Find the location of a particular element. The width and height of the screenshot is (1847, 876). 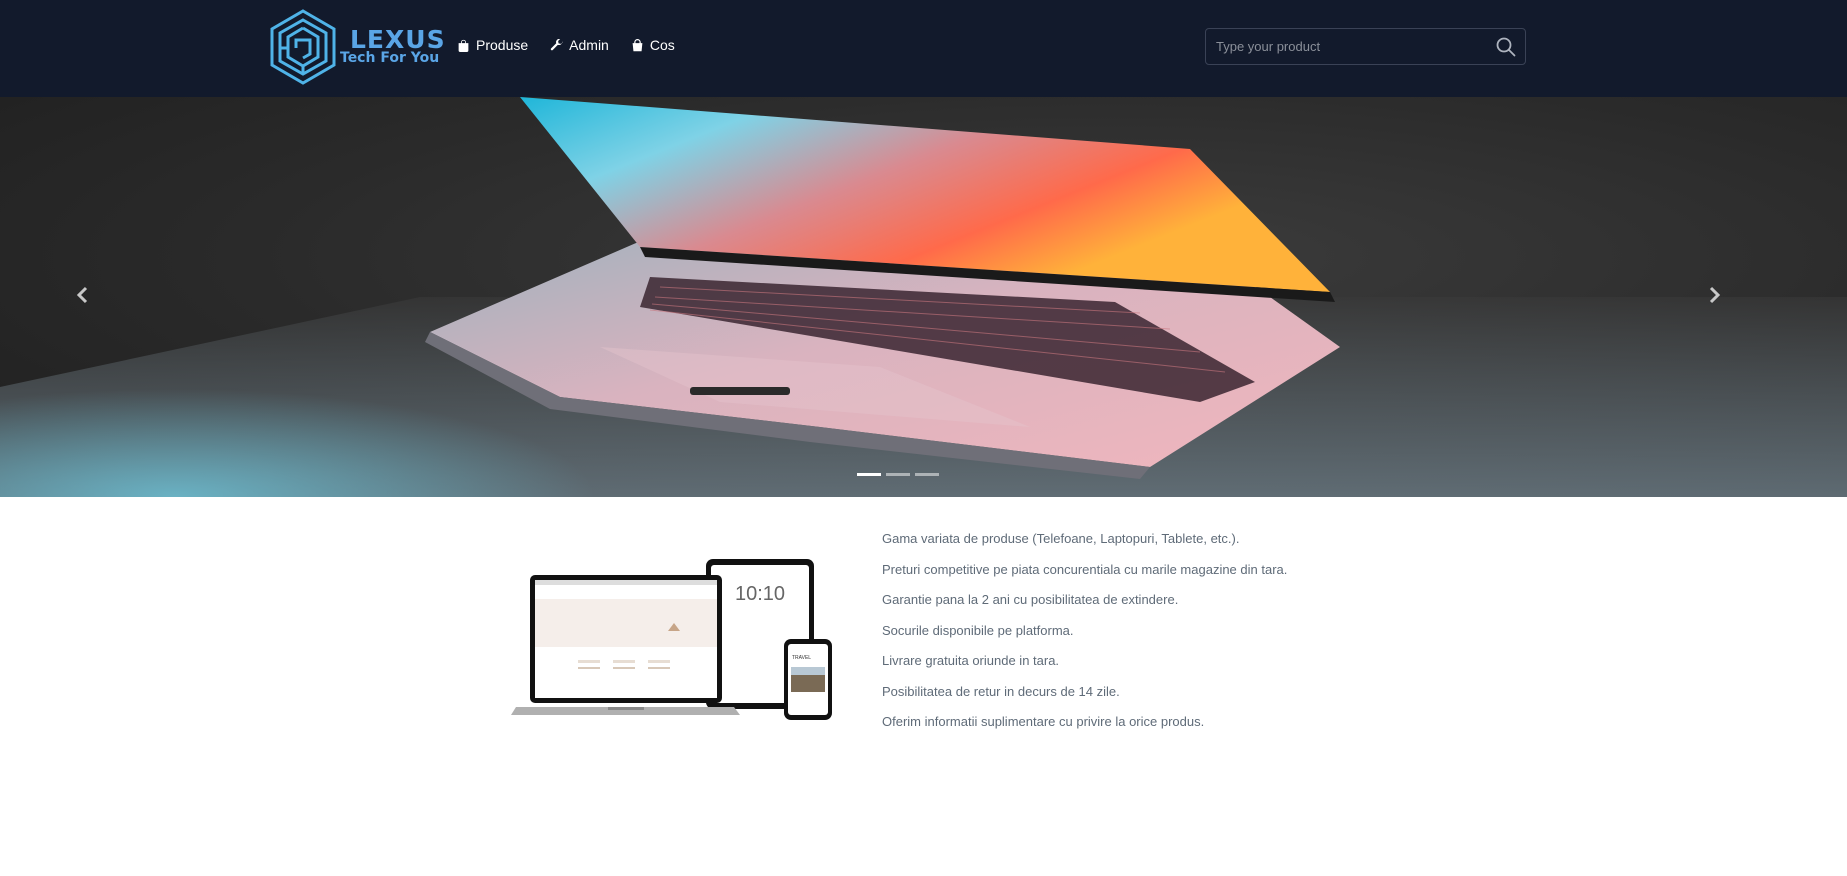

devices-illustration: 10:10 TRAVEL is located at coordinates (671, 639).